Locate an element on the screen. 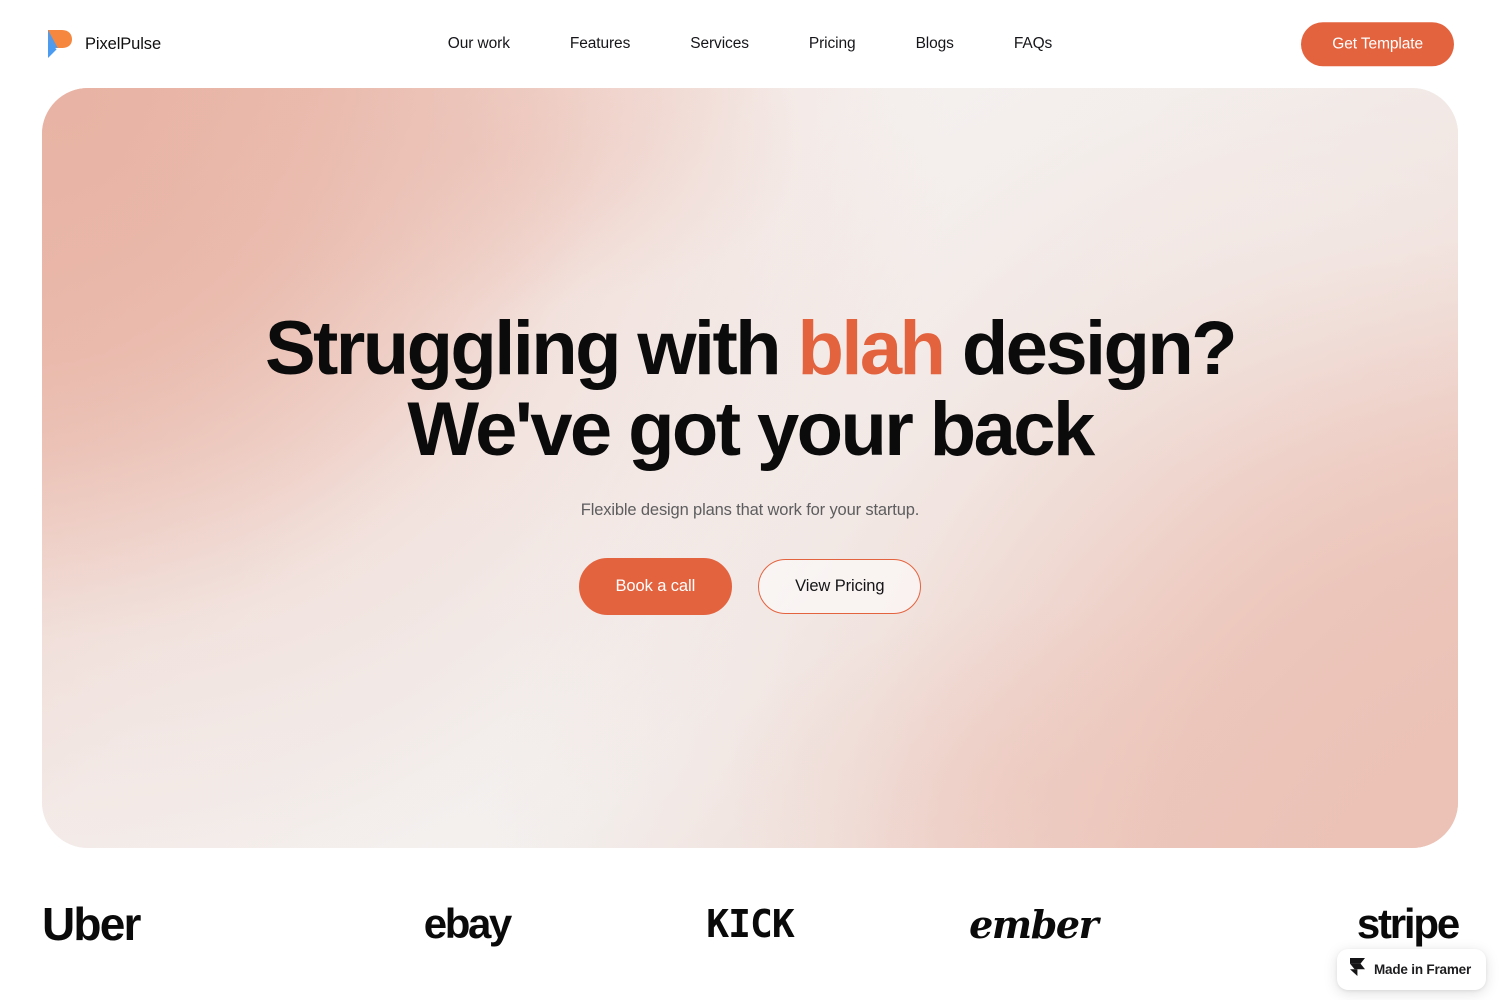  uber-logo: Uber is located at coordinates (91, 924).